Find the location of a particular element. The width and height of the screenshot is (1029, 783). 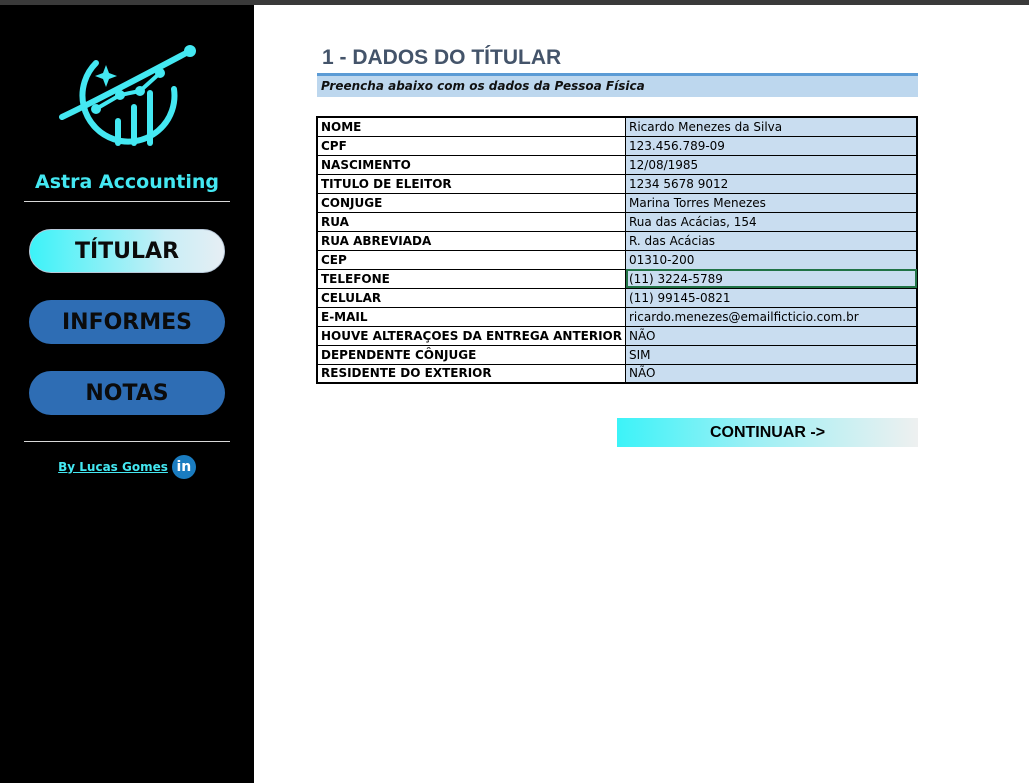

continue-label: CONTINUAR -> is located at coordinates (767, 432).